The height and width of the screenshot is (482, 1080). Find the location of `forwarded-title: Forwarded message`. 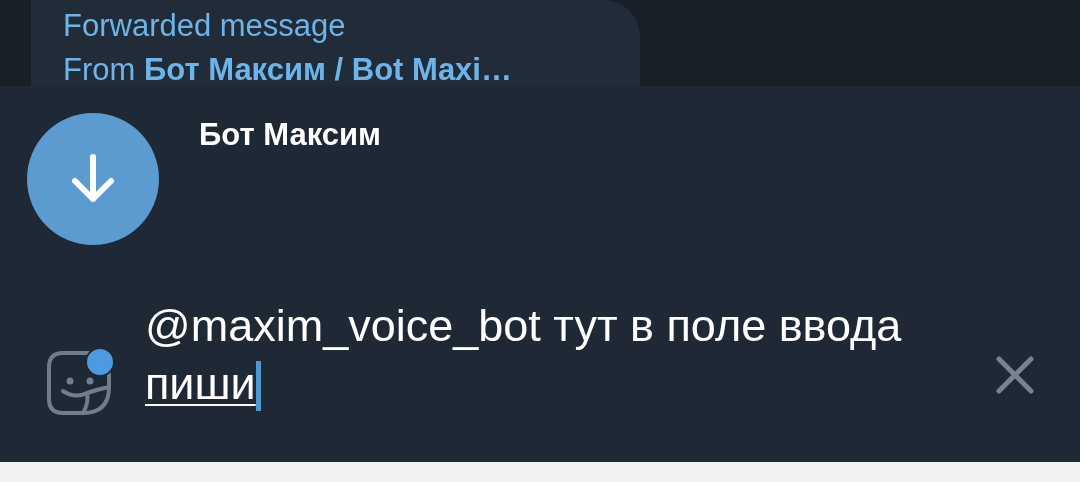

forwarded-title: Forwarded message is located at coordinates (205, 26).